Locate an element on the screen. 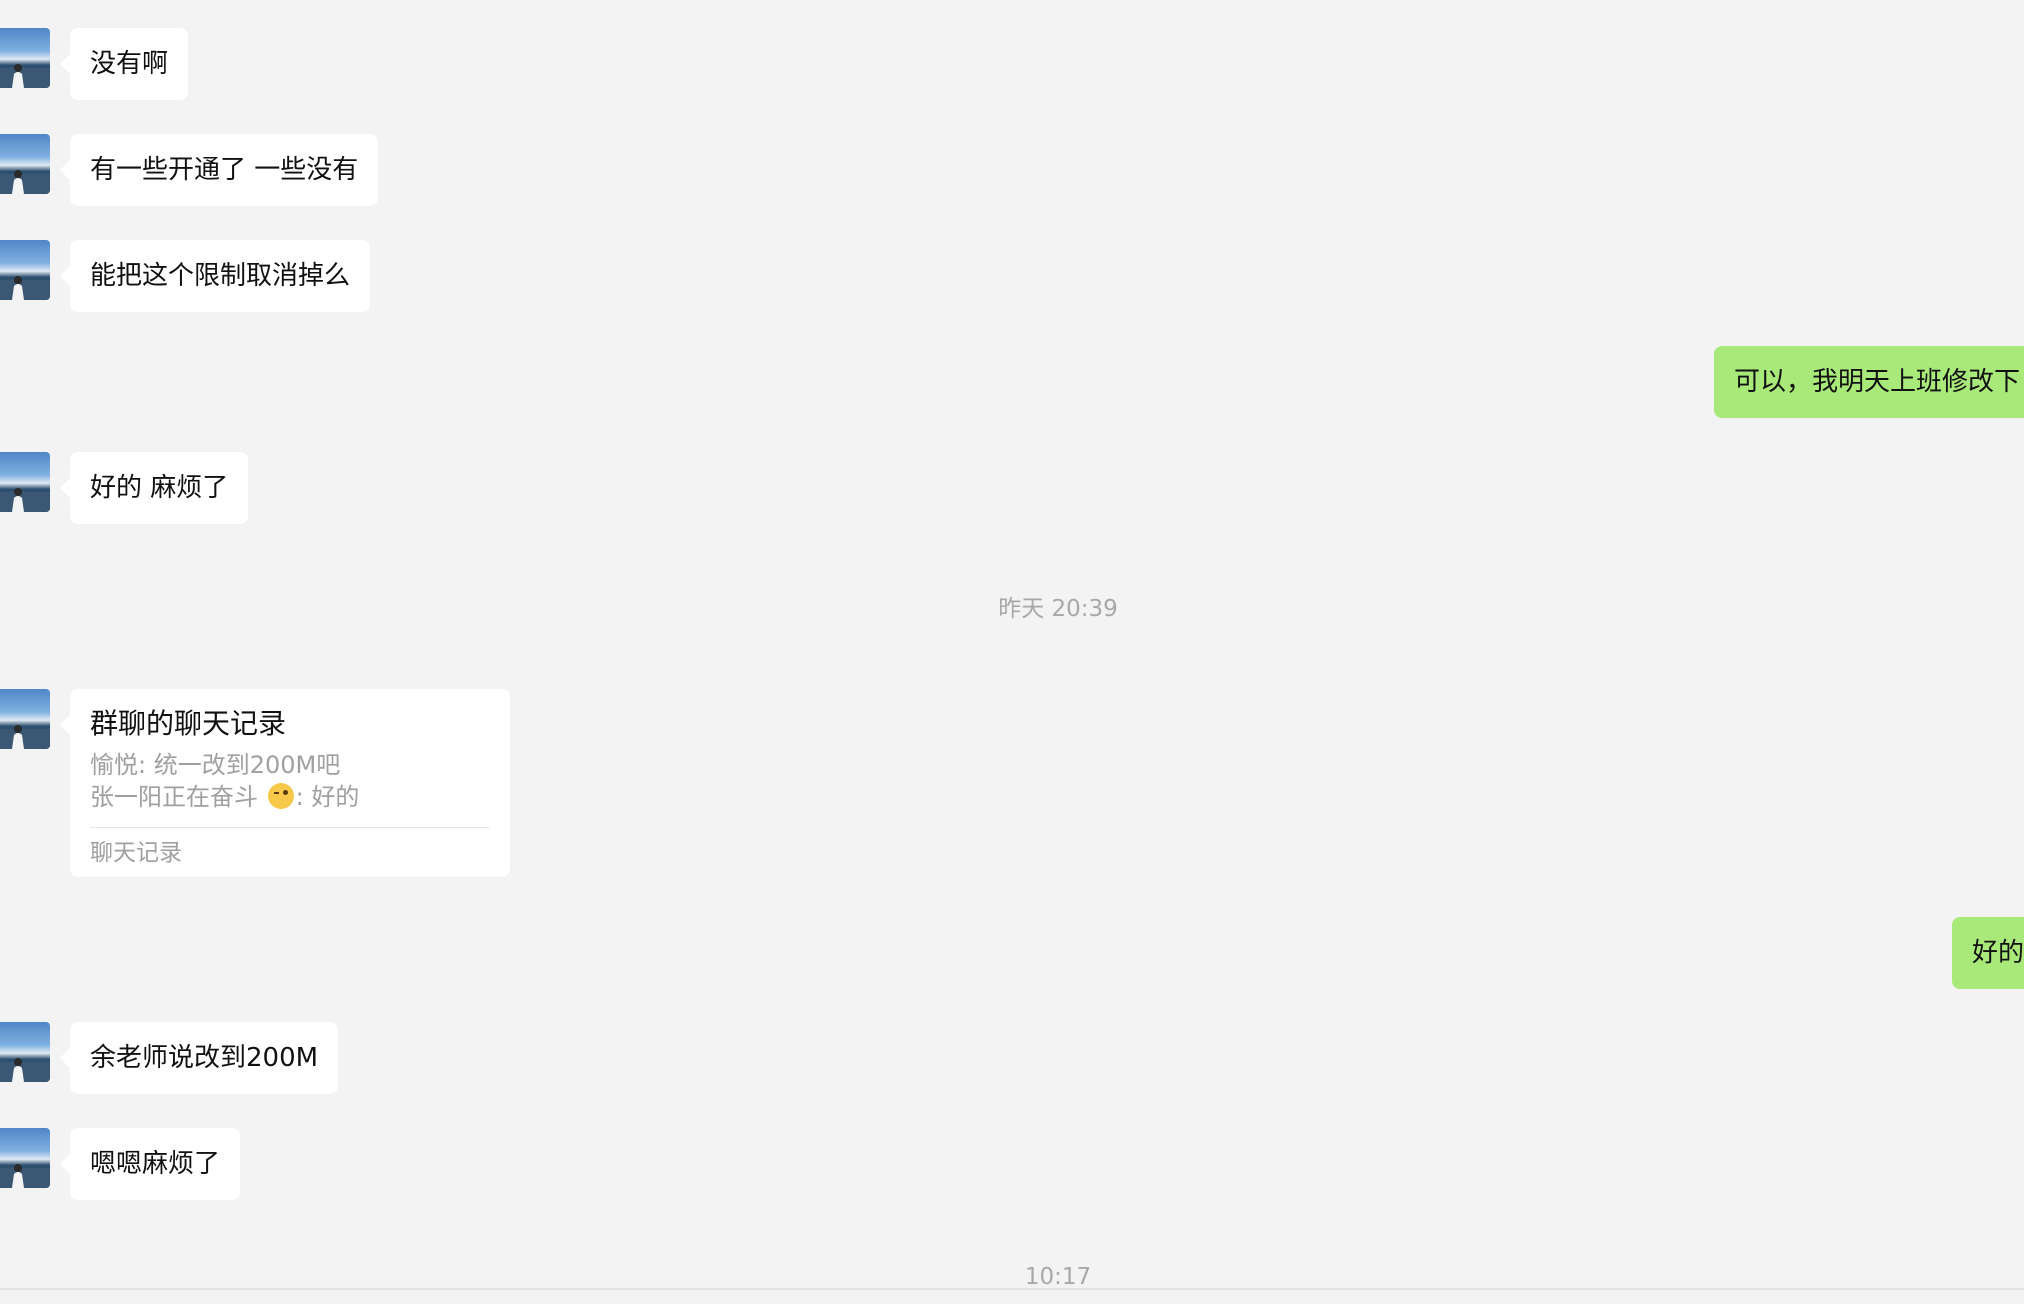 The width and height of the screenshot is (2024, 1304). chat-record-sender: 张一阳正在奋斗 is located at coordinates (174, 797).